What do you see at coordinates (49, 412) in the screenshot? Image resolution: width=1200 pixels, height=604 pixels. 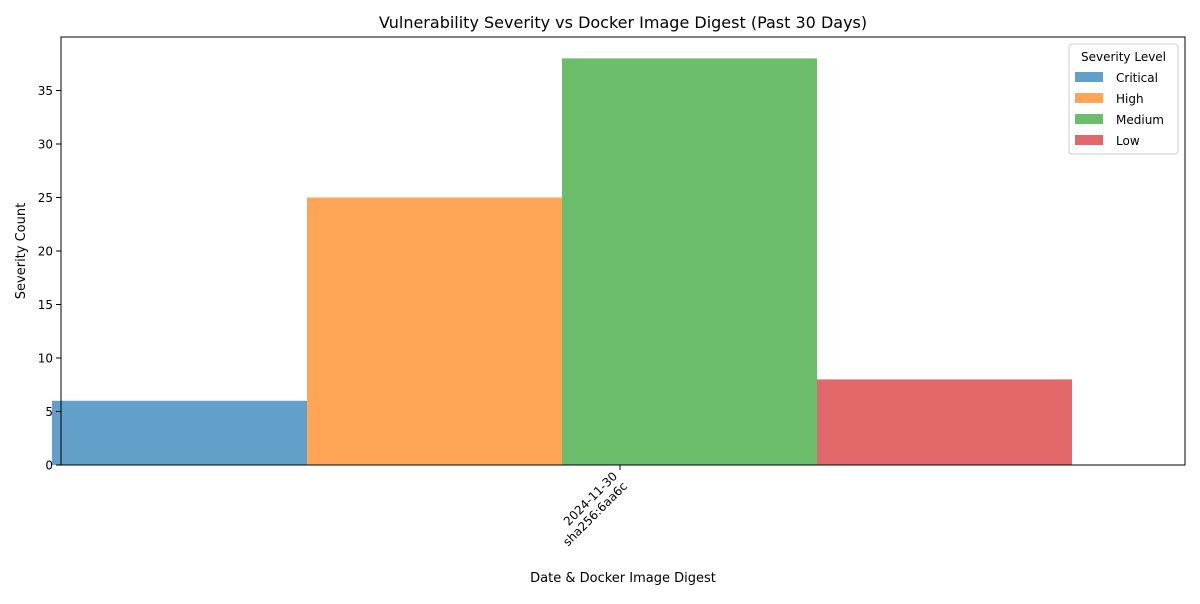 I see `y-tick-label: 5` at bounding box center [49, 412].